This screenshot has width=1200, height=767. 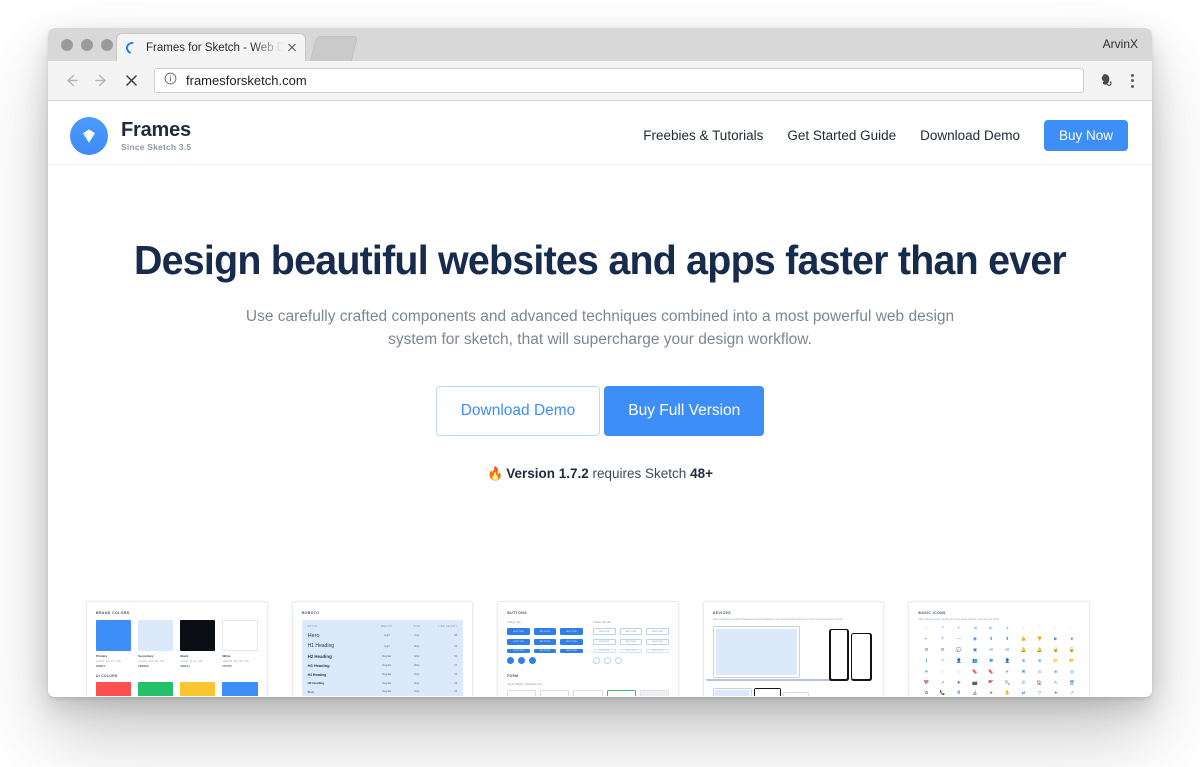 What do you see at coordinates (1007, 693) in the screenshot?
I see `grid-icon: ✋` at bounding box center [1007, 693].